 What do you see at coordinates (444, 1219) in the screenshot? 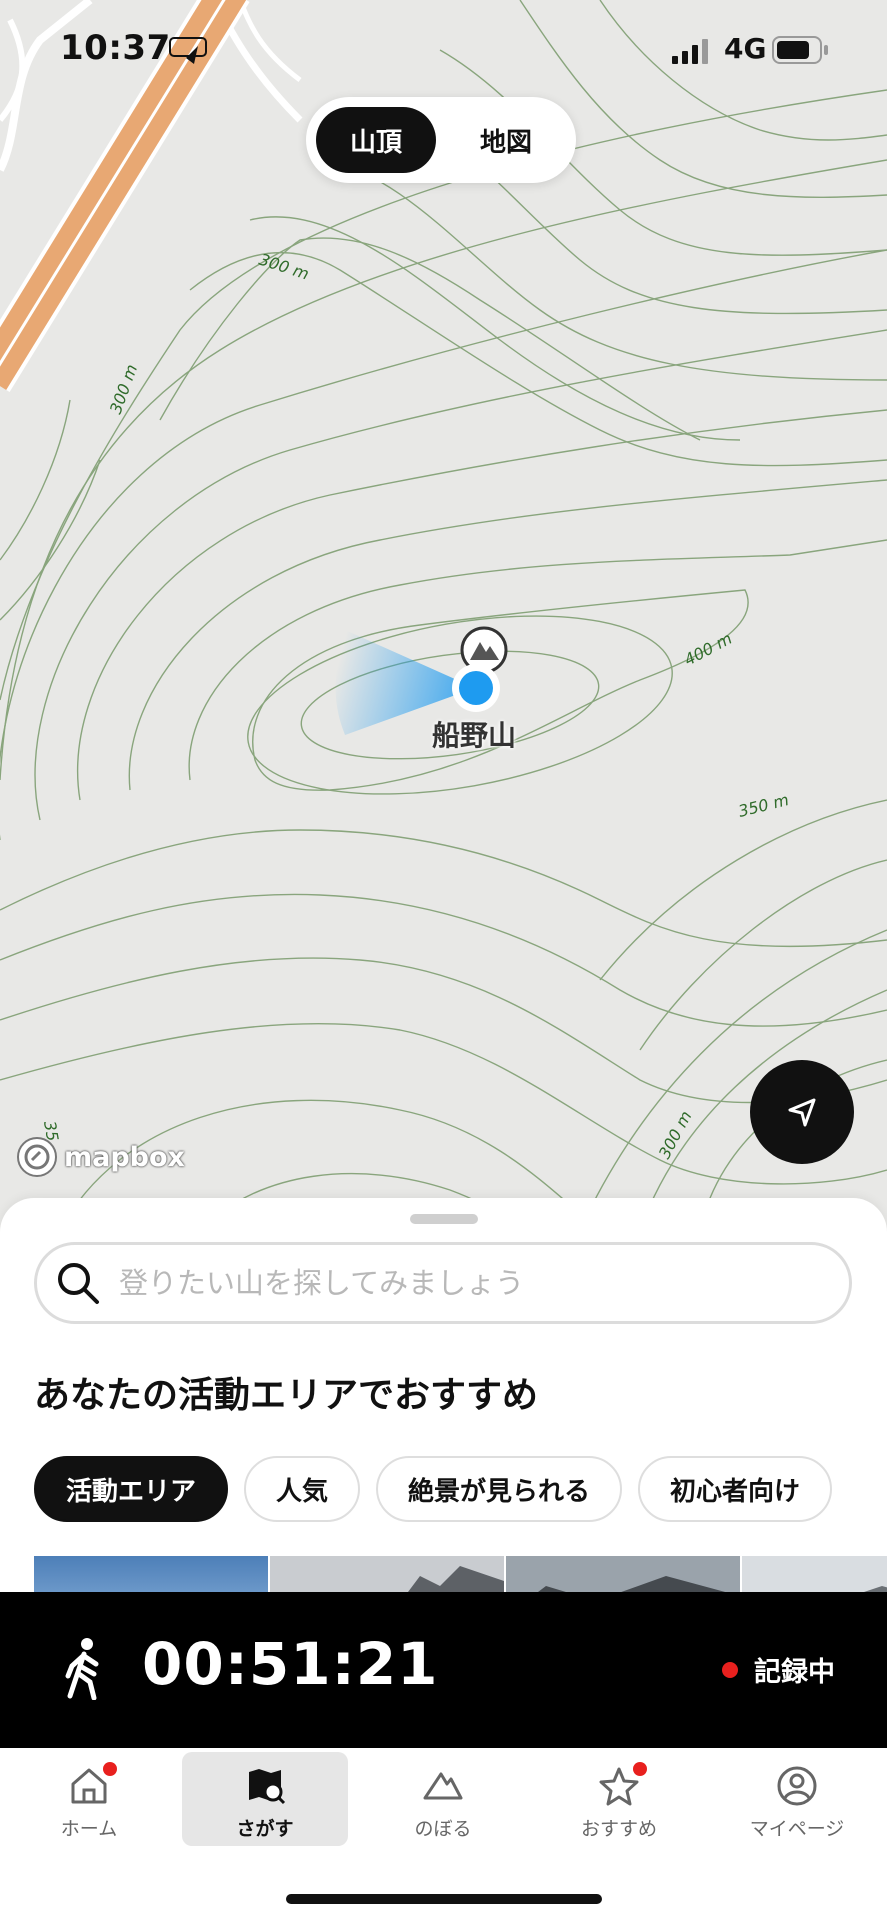
I see `sheet-drag-handle` at bounding box center [444, 1219].